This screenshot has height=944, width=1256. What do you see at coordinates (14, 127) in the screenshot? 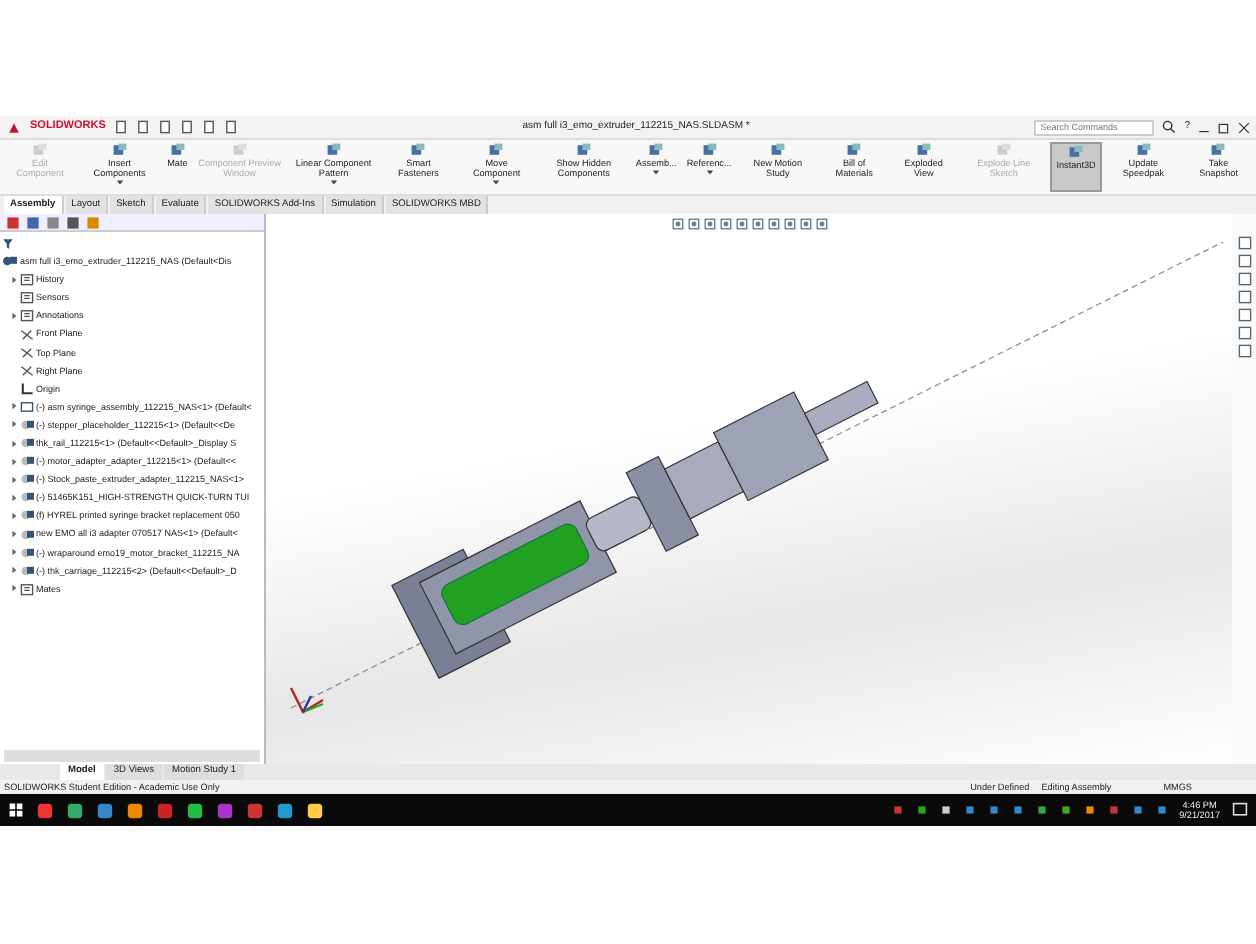
I see `logo-icon` at bounding box center [14, 127].